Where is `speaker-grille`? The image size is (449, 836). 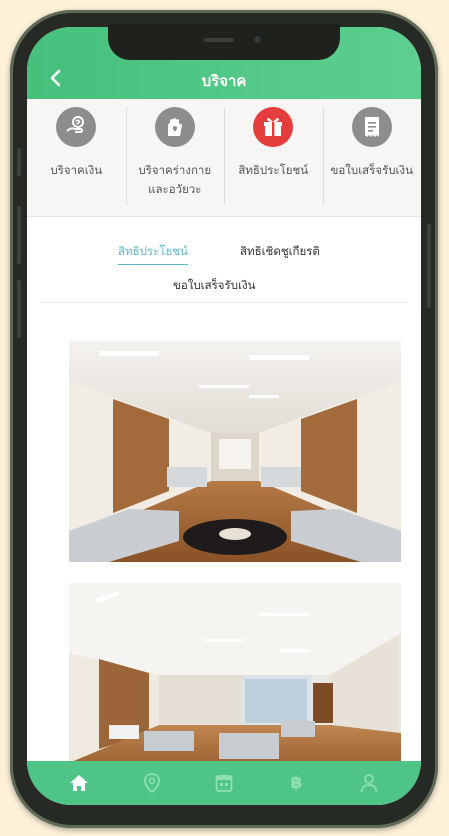 speaker-grille is located at coordinates (219, 40).